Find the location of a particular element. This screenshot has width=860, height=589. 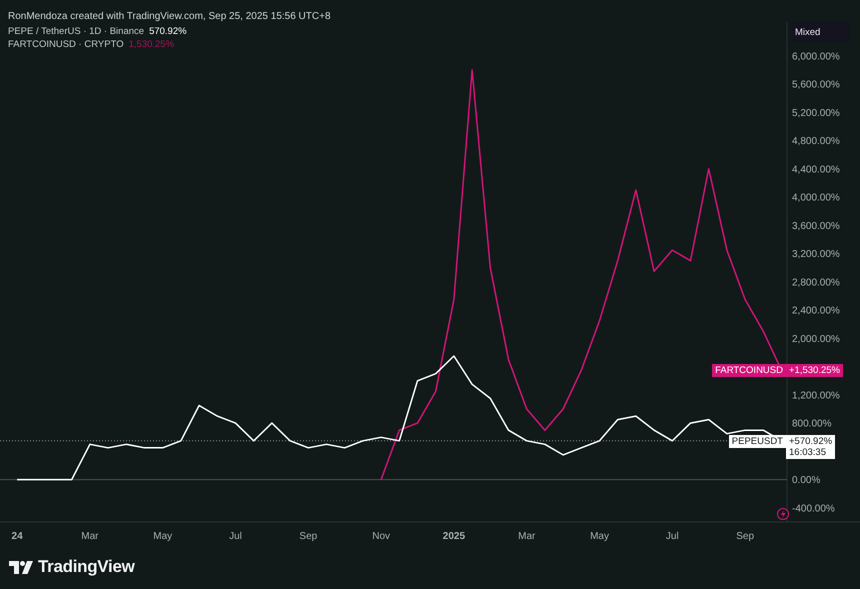

axis-label: 4,000.00% is located at coordinates (816, 198).